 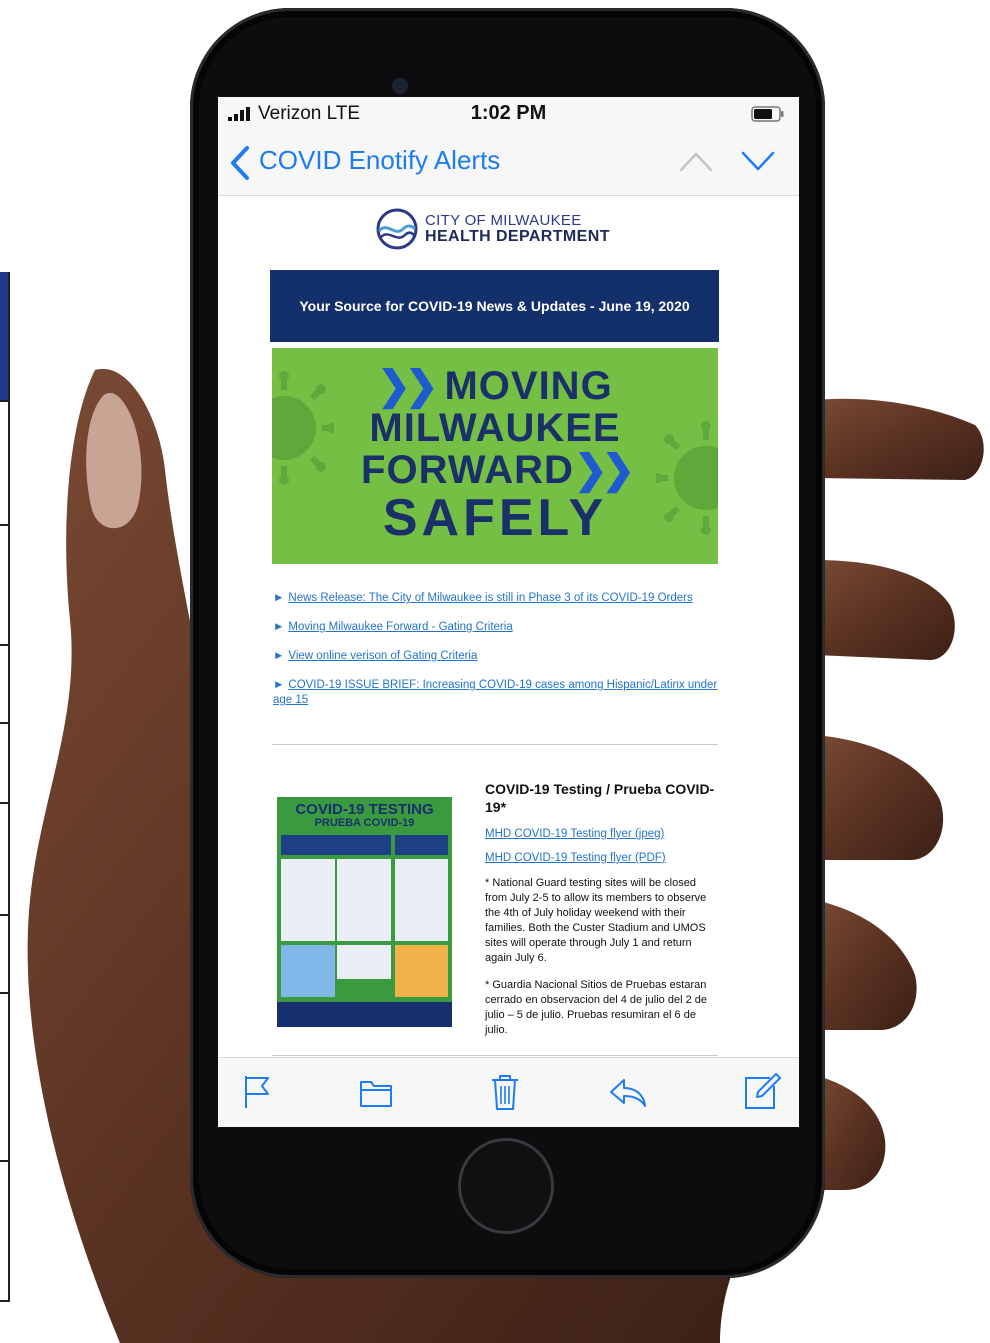 What do you see at coordinates (758, 161) in the screenshot?
I see `next-message-icon` at bounding box center [758, 161].